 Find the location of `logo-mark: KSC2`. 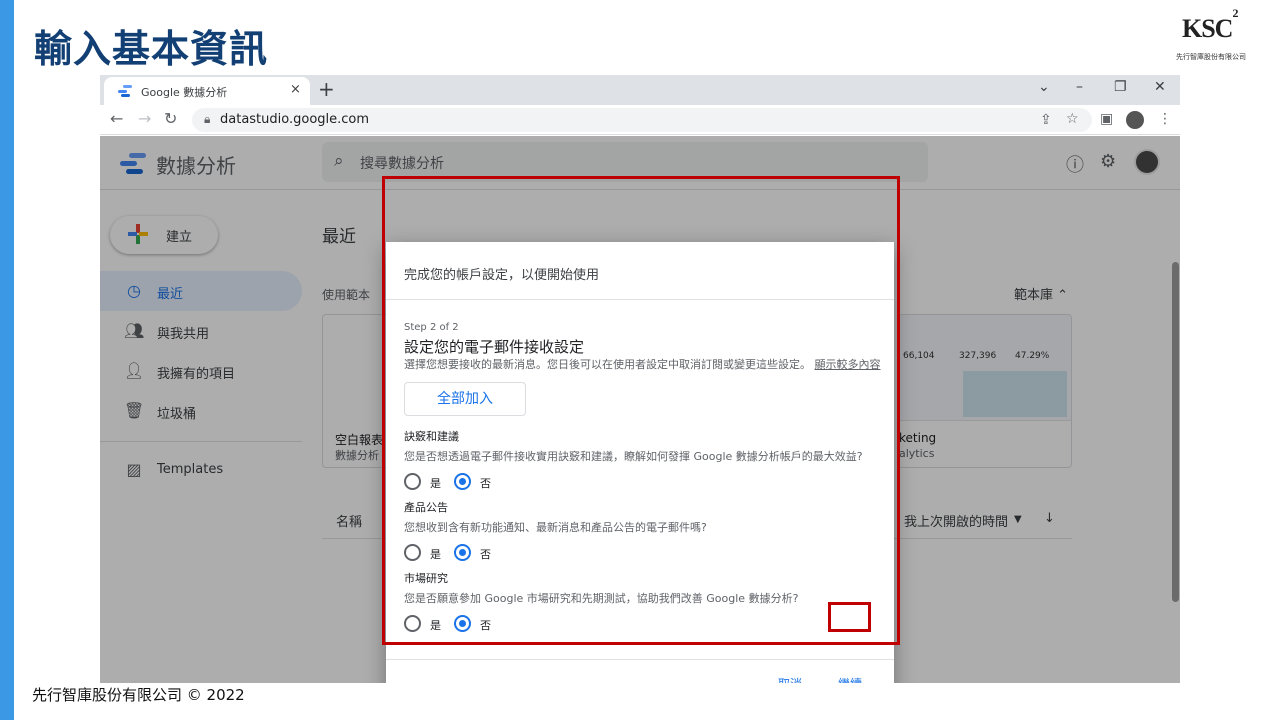

logo-mark: KSC2 is located at coordinates (1210, 24).